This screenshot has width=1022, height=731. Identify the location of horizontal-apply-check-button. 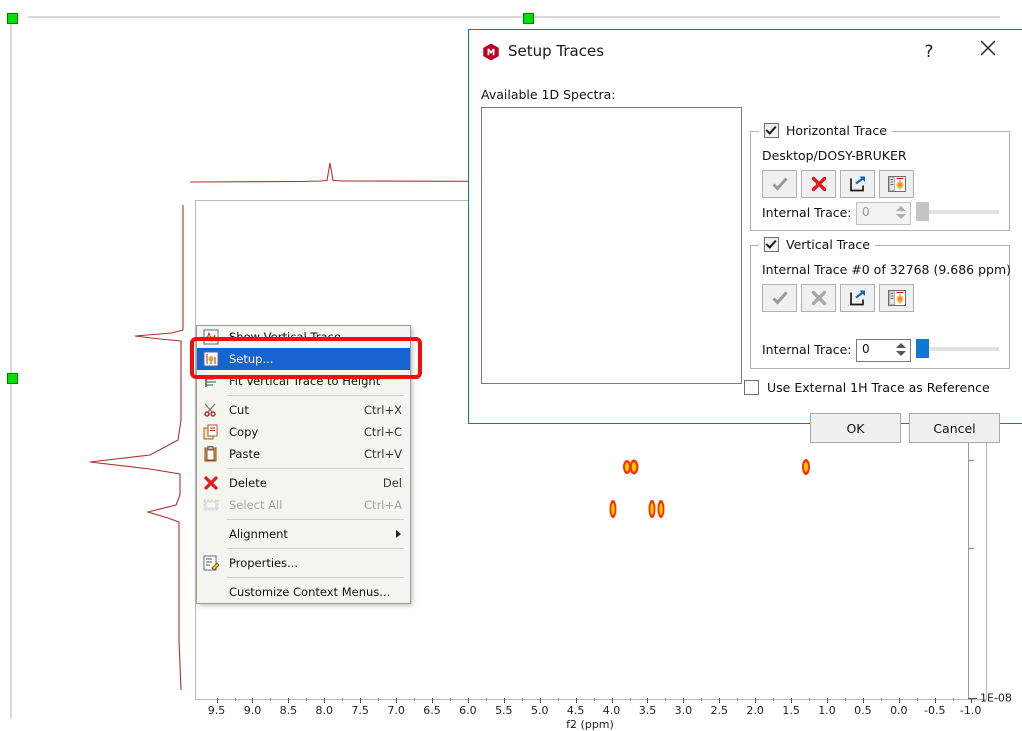
(779, 184).